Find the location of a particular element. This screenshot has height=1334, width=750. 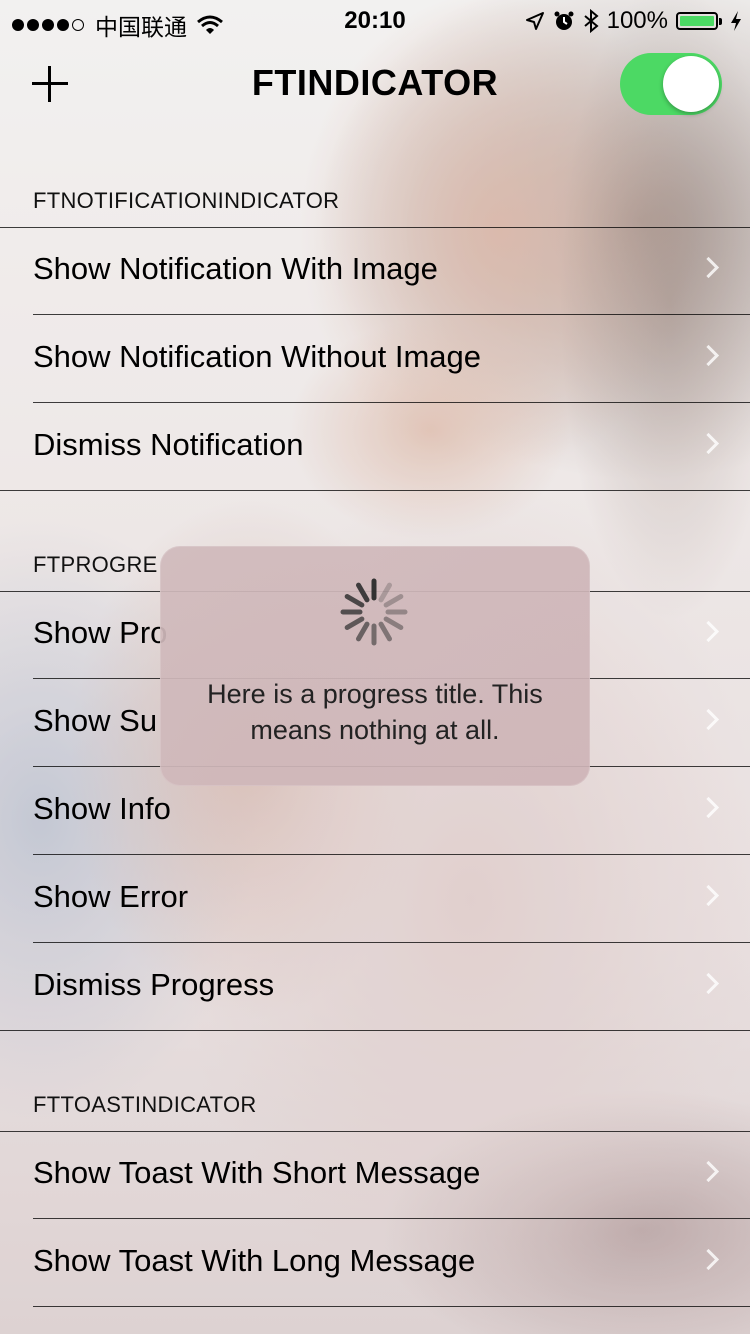

section-header-notification: FTNOTIFICATIONINDICATOR is located at coordinates (186, 200).